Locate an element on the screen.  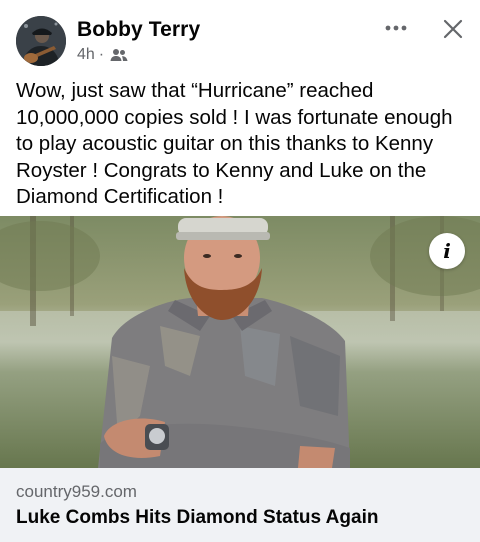
more-options-button is located at coordinates (396, 28).